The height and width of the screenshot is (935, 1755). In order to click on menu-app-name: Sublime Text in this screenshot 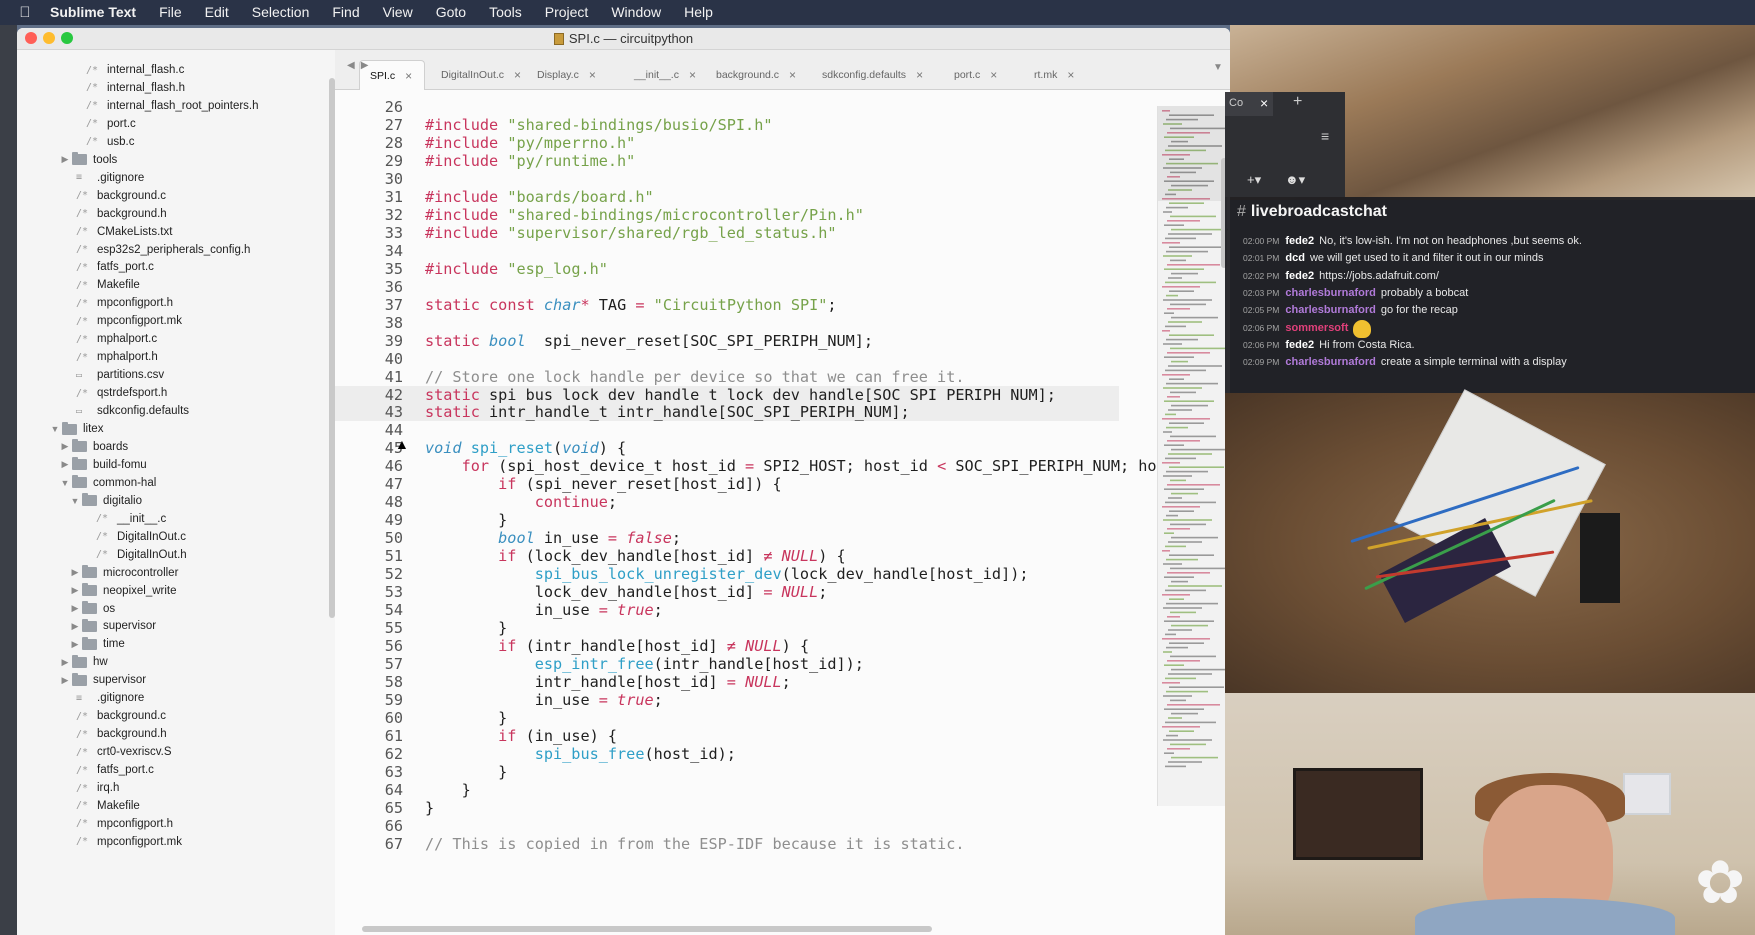, I will do `click(93, 12)`.